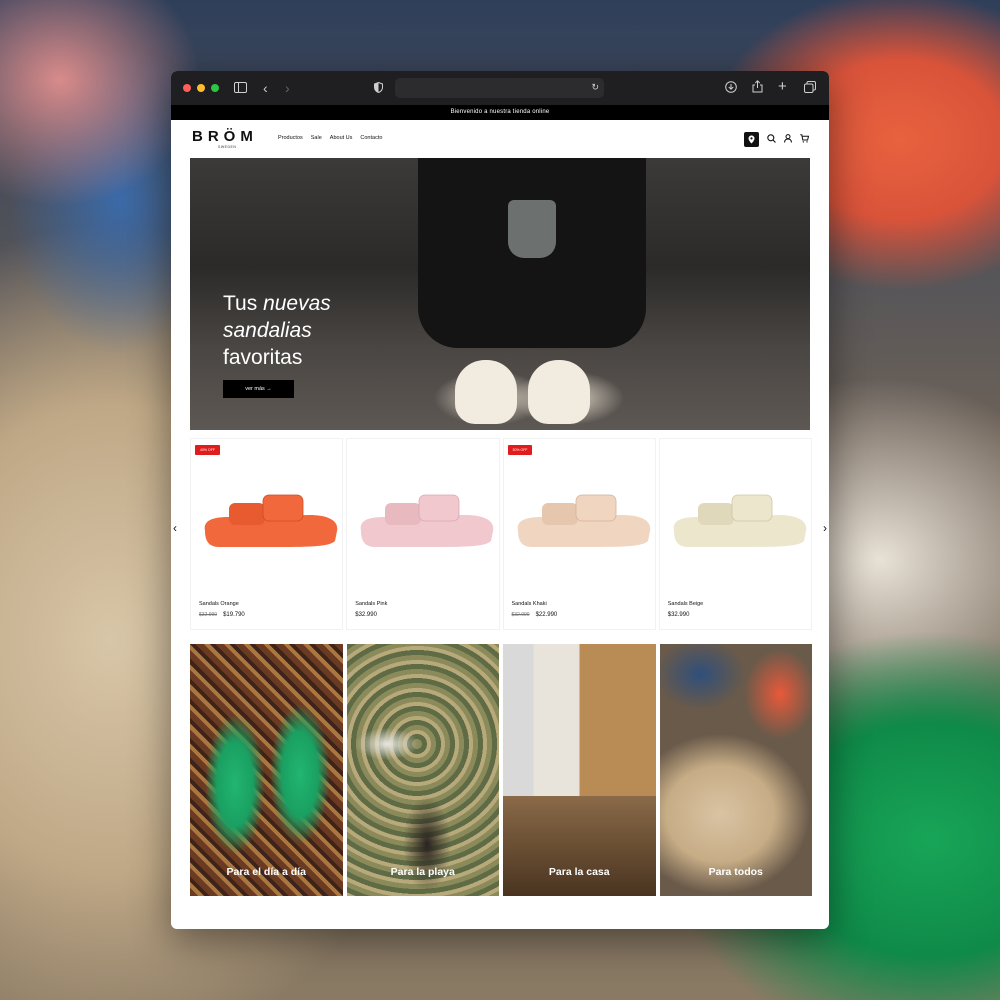 The width and height of the screenshot is (1000, 1000). What do you see at coordinates (187, 88) in the screenshot?
I see `close-window-button` at bounding box center [187, 88].